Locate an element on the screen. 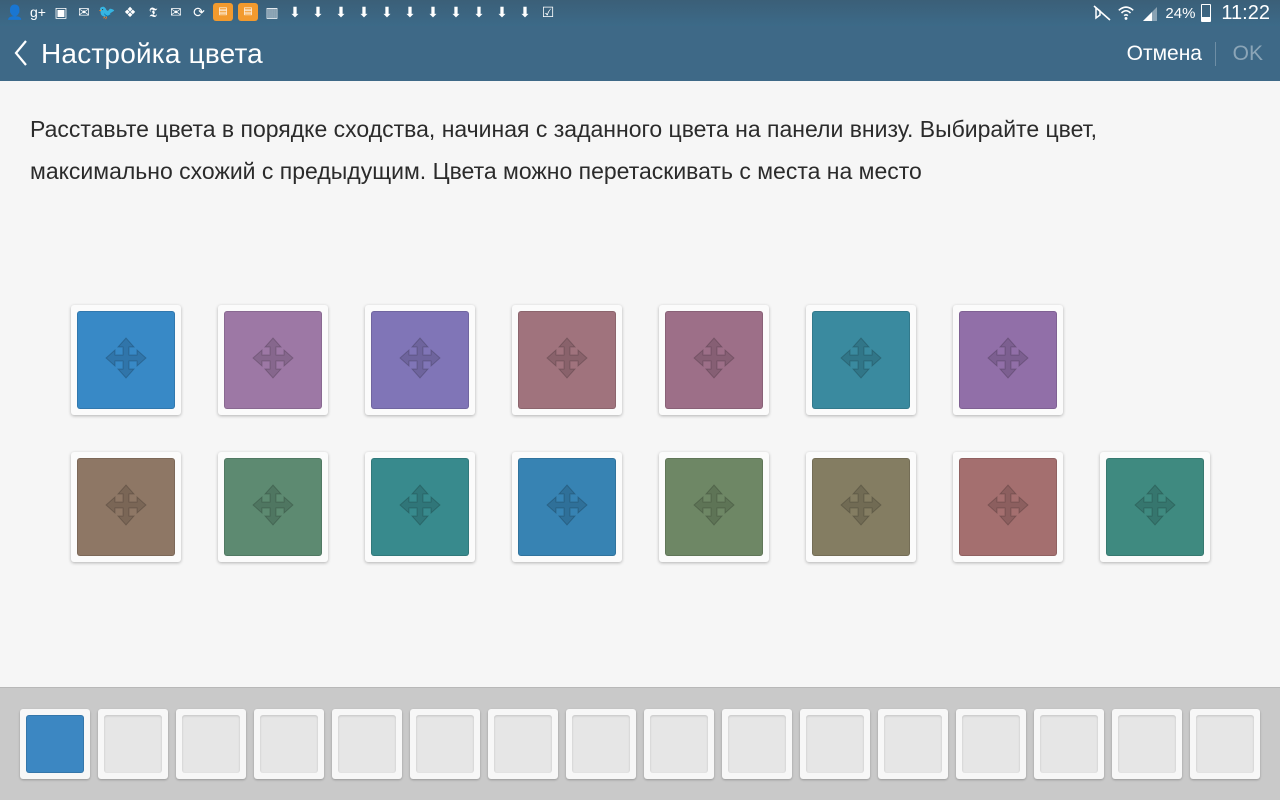  nytimes-icon: 𝕿 is located at coordinates (153, 12).